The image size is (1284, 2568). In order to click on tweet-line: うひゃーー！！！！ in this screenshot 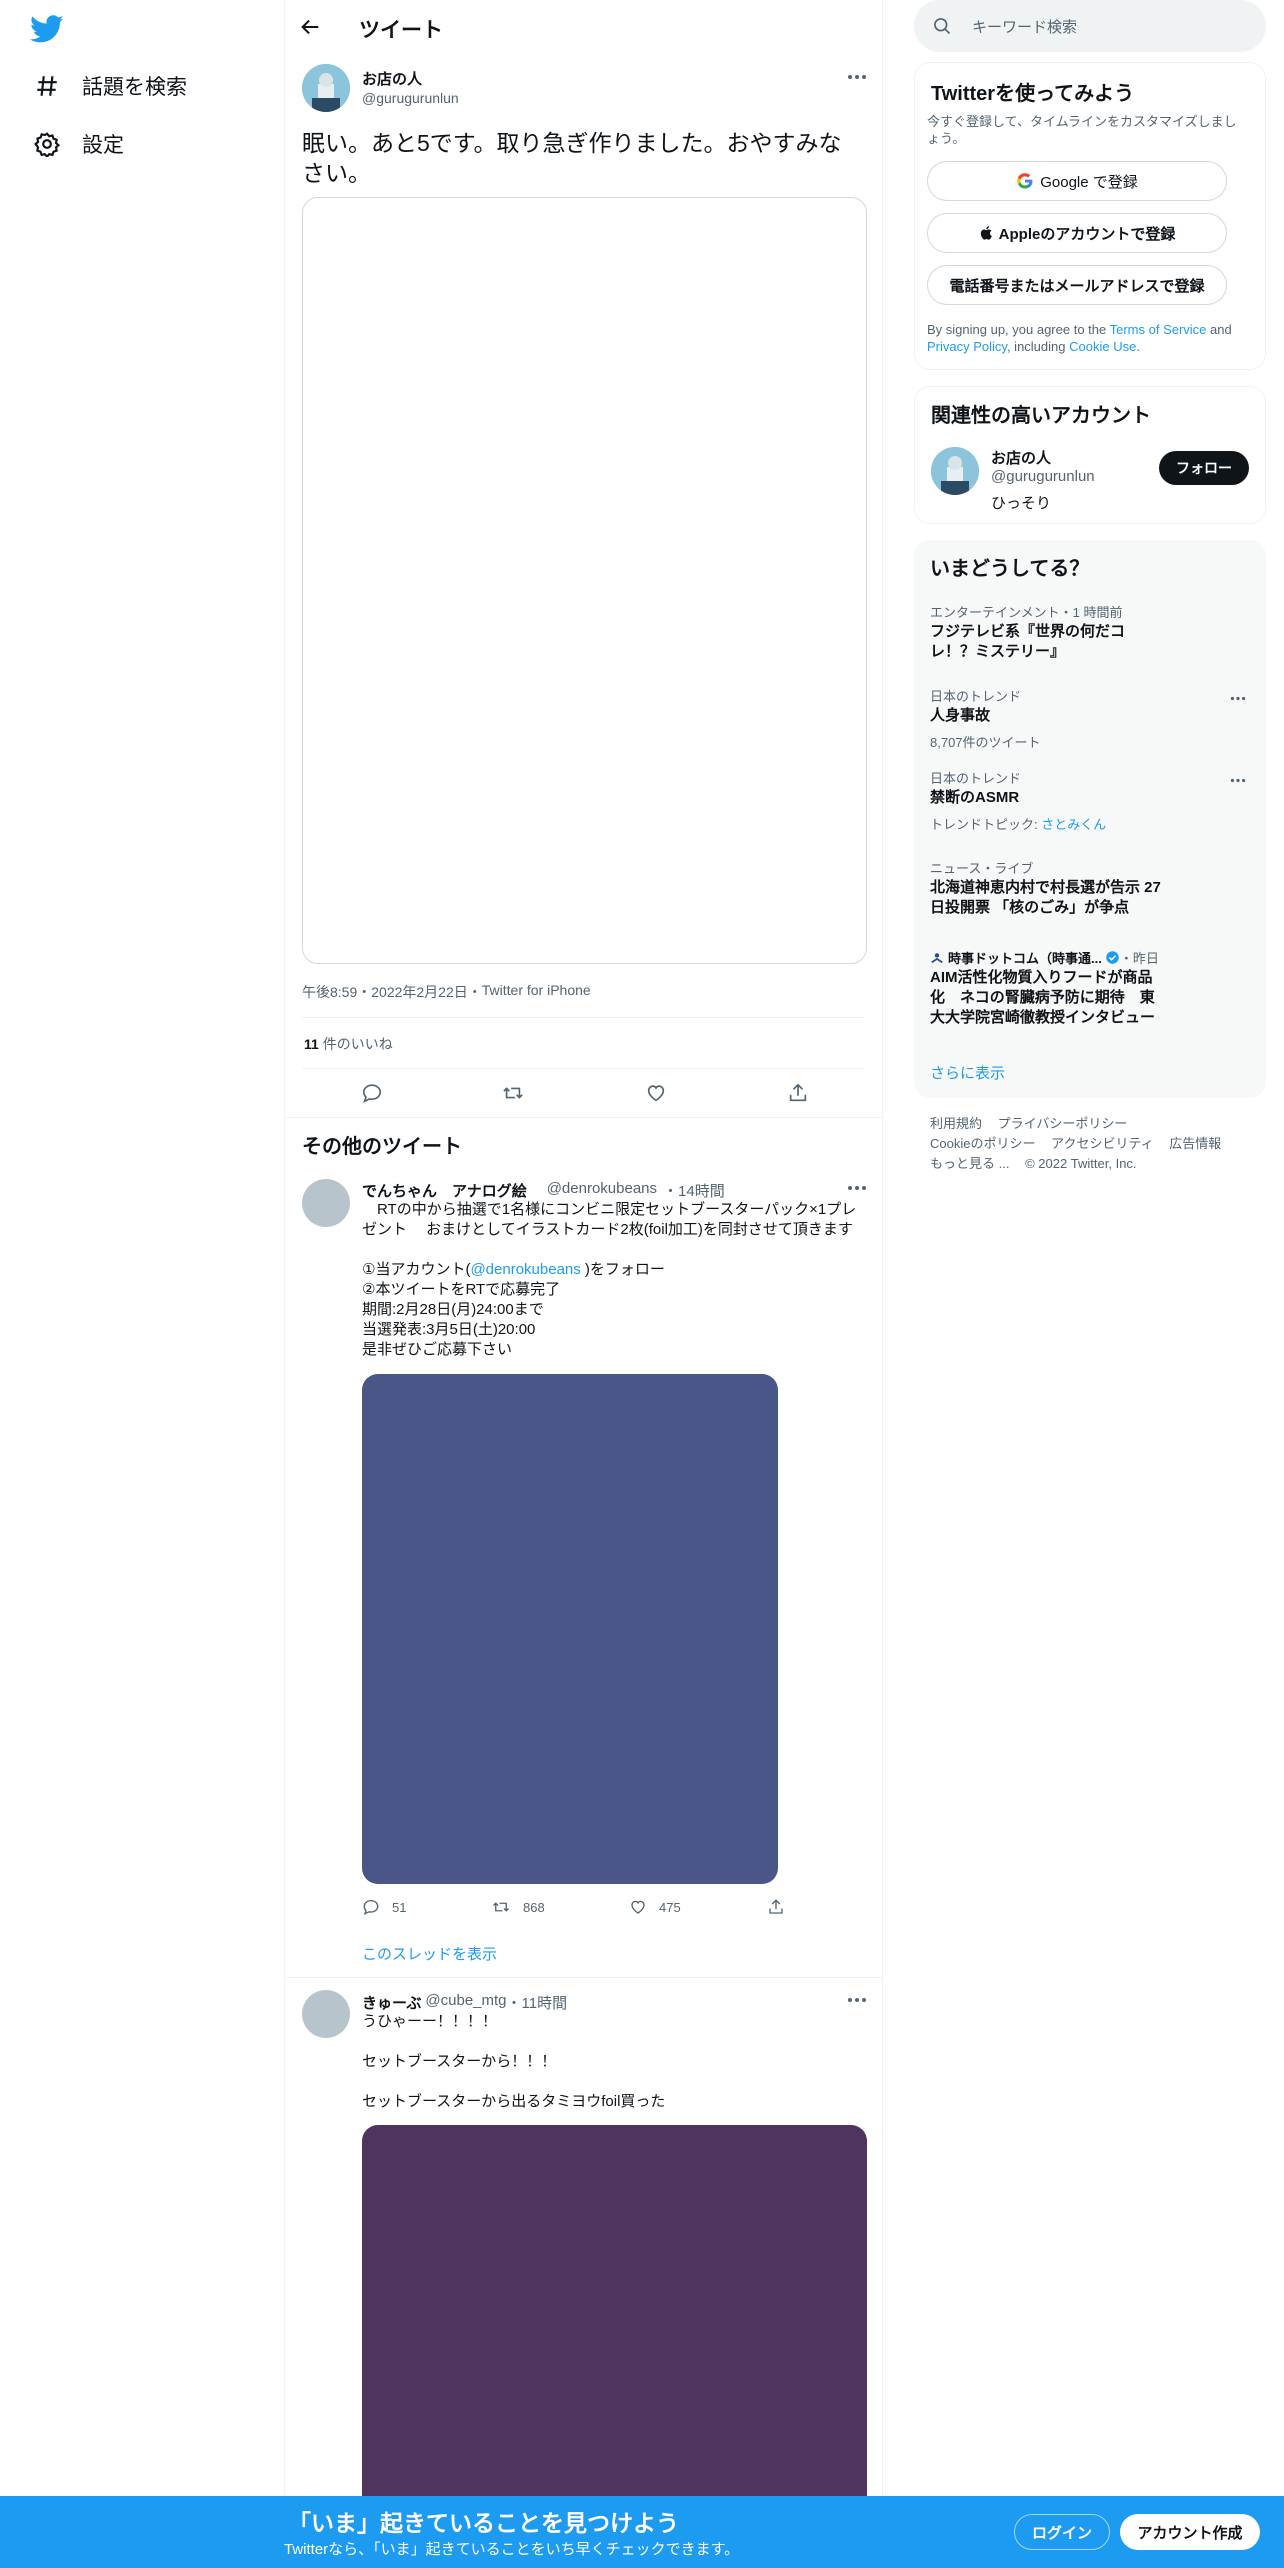, I will do `click(430, 2021)`.